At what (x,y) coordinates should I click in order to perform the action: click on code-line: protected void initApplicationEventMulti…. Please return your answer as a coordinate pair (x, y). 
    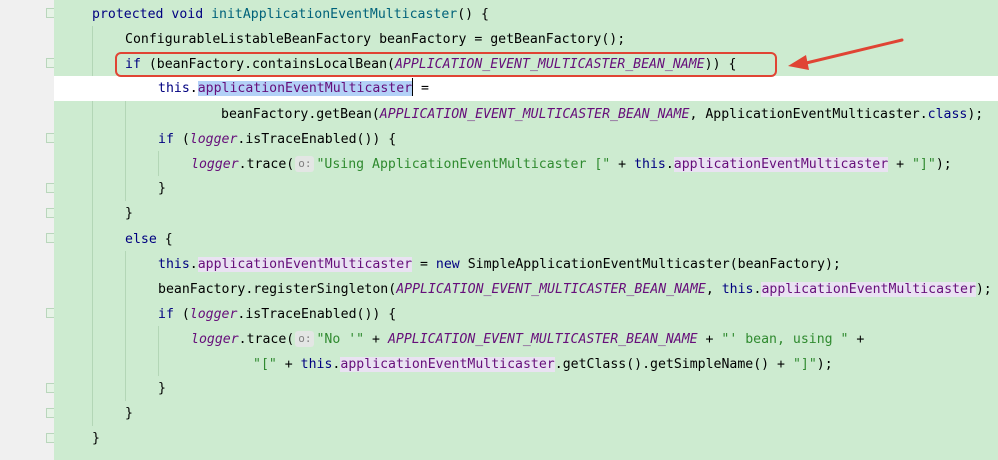
    Looking at the image, I should click on (290, 14).